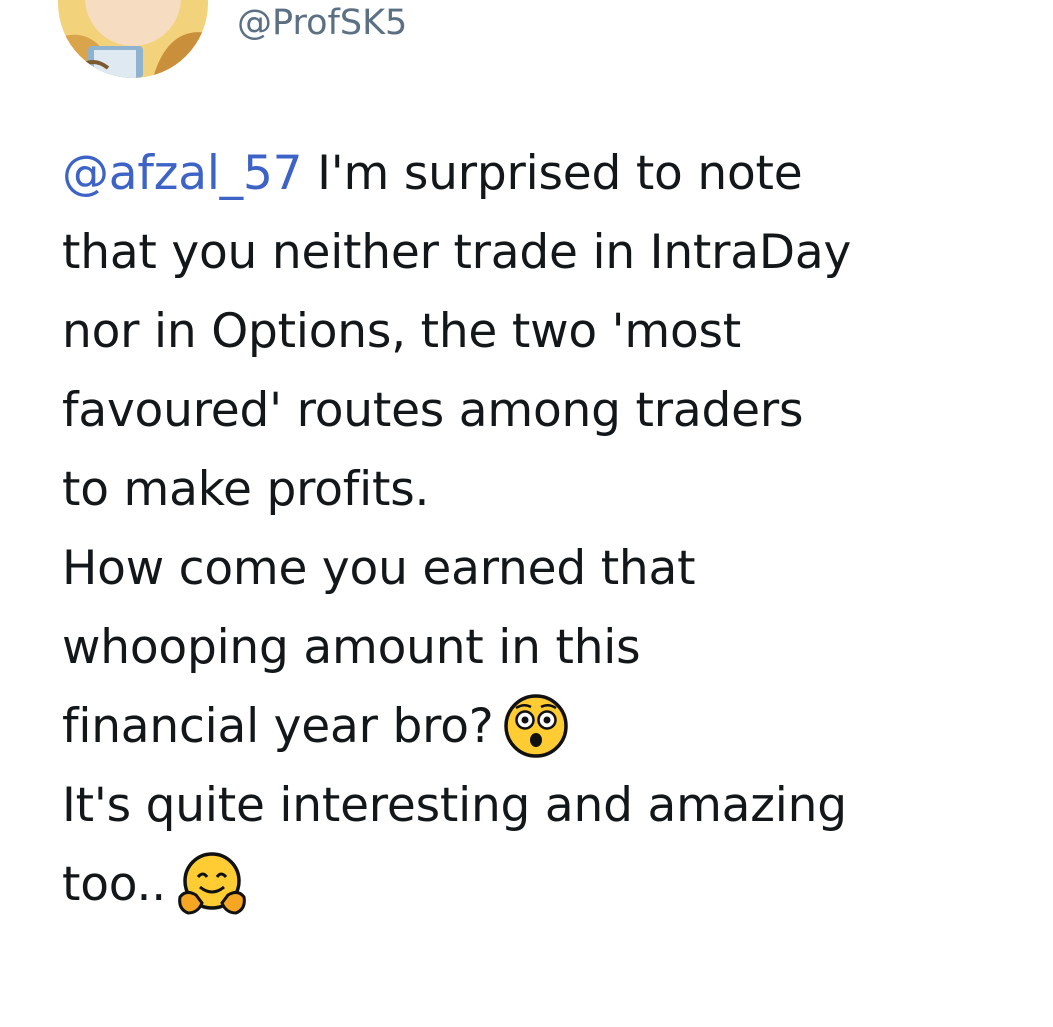 The width and height of the screenshot is (1053, 1027). I want to click on avatar, so click(133, 39).